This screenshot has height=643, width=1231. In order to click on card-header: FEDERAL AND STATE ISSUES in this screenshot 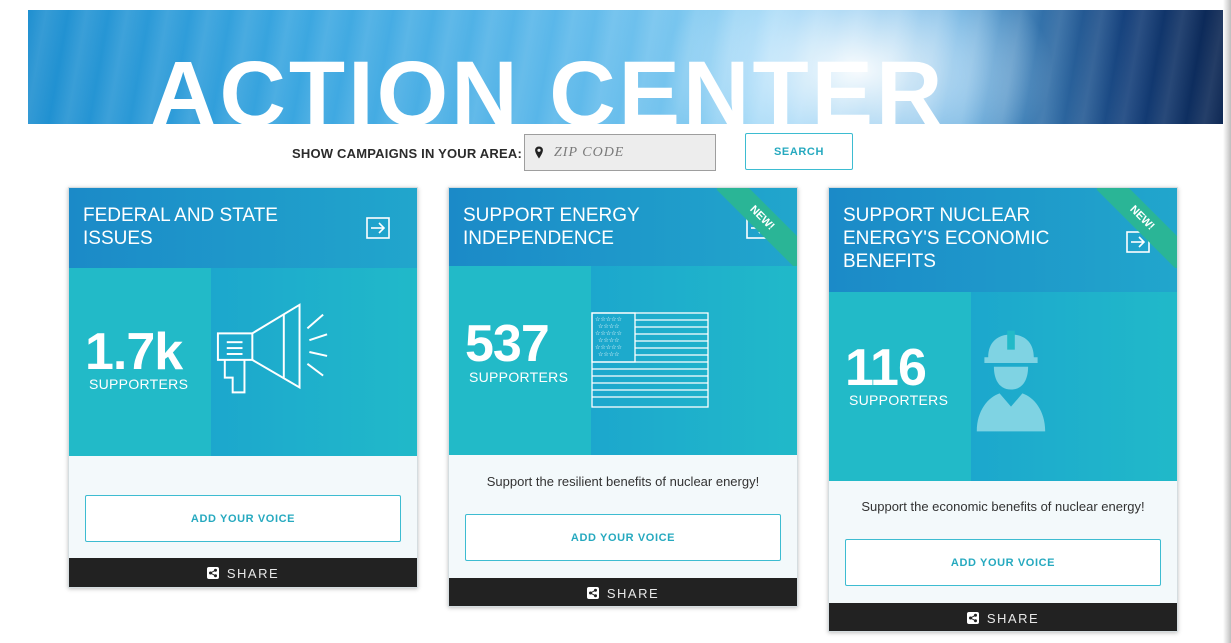, I will do `click(243, 228)`.